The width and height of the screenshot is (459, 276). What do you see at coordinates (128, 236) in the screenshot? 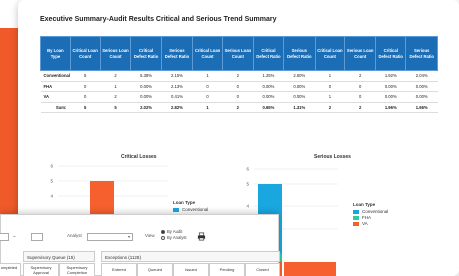
I see `chevron-down-icon: ▾` at bounding box center [128, 236].